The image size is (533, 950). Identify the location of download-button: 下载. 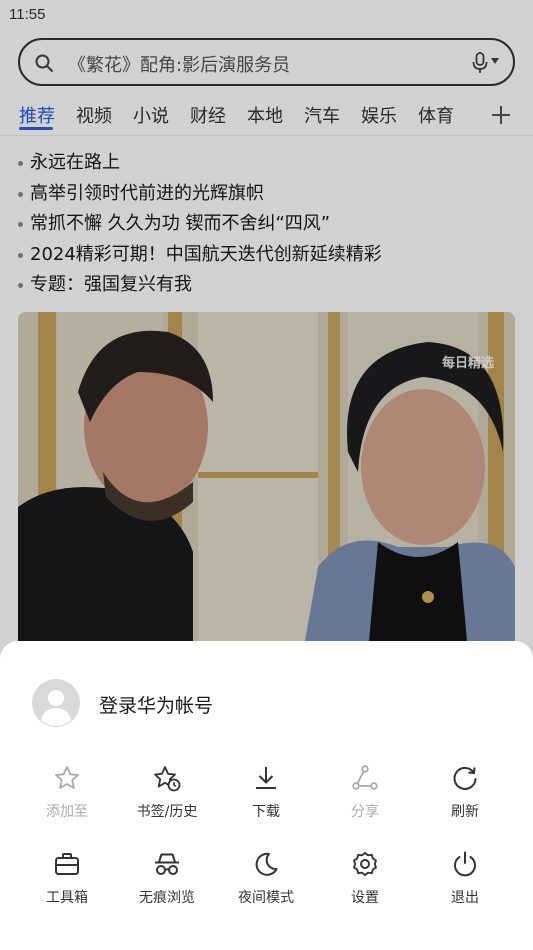
(266, 799).